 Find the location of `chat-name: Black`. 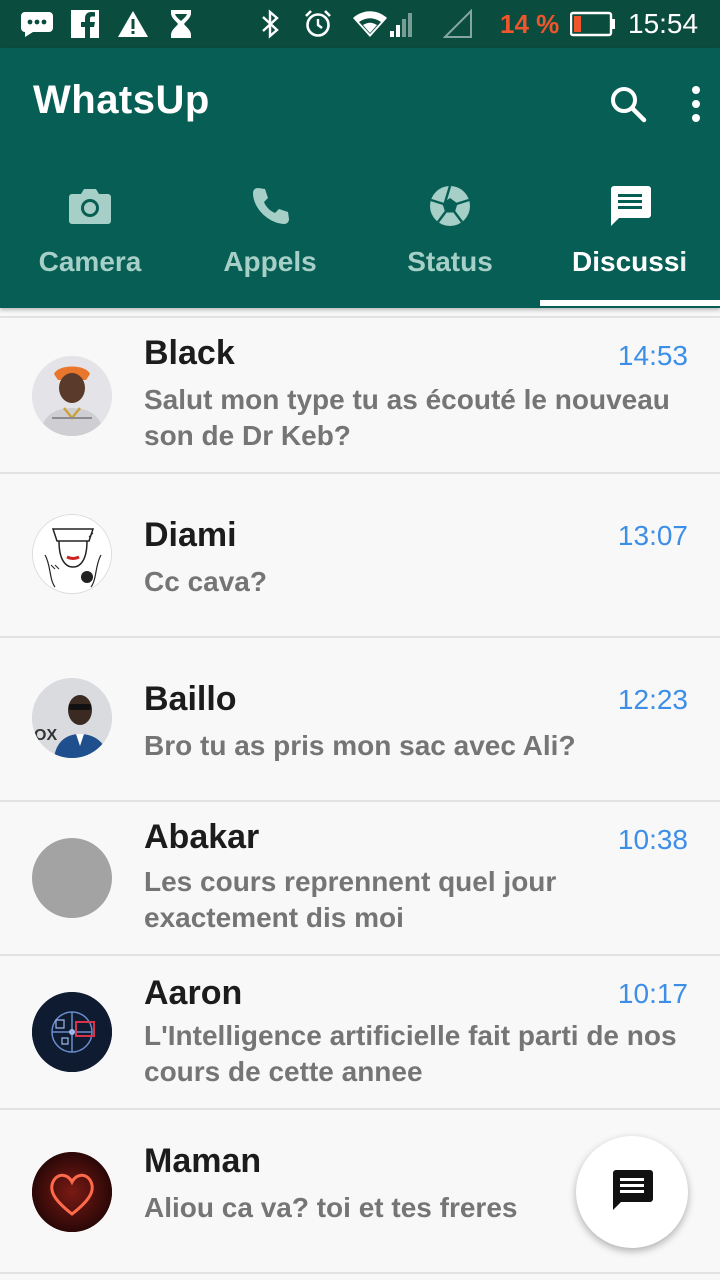

chat-name: Black is located at coordinates (189, 353).